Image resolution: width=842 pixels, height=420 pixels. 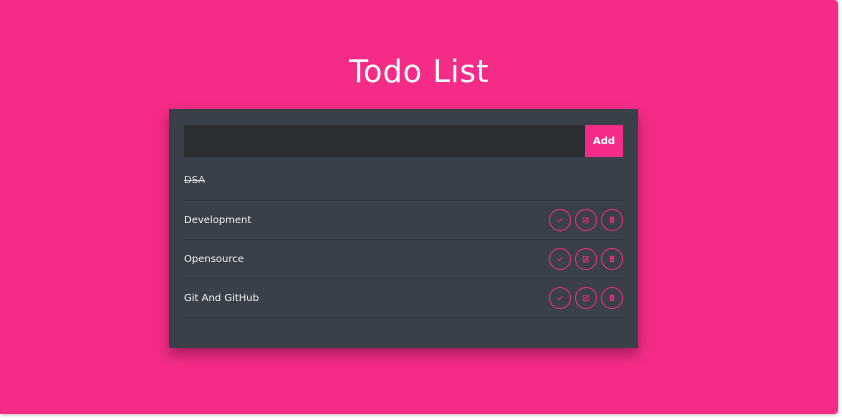 I want to click on todo-item: Git And GitHub, so click(x=403, y=298).